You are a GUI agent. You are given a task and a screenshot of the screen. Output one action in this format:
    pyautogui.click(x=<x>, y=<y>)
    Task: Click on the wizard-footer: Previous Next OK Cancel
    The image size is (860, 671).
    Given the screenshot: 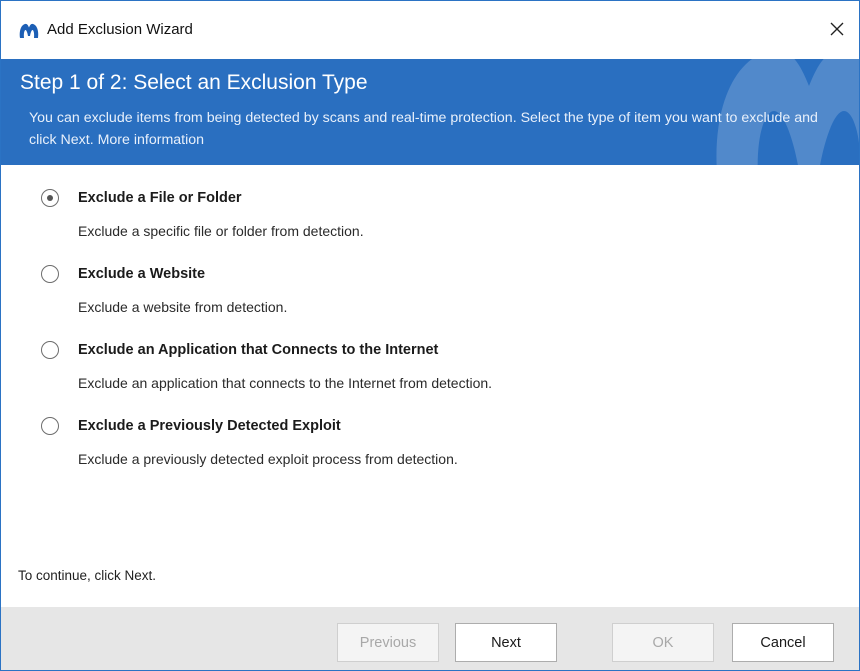 What is the action you would take?
    pyautogui.click(x=430, y=638)
    